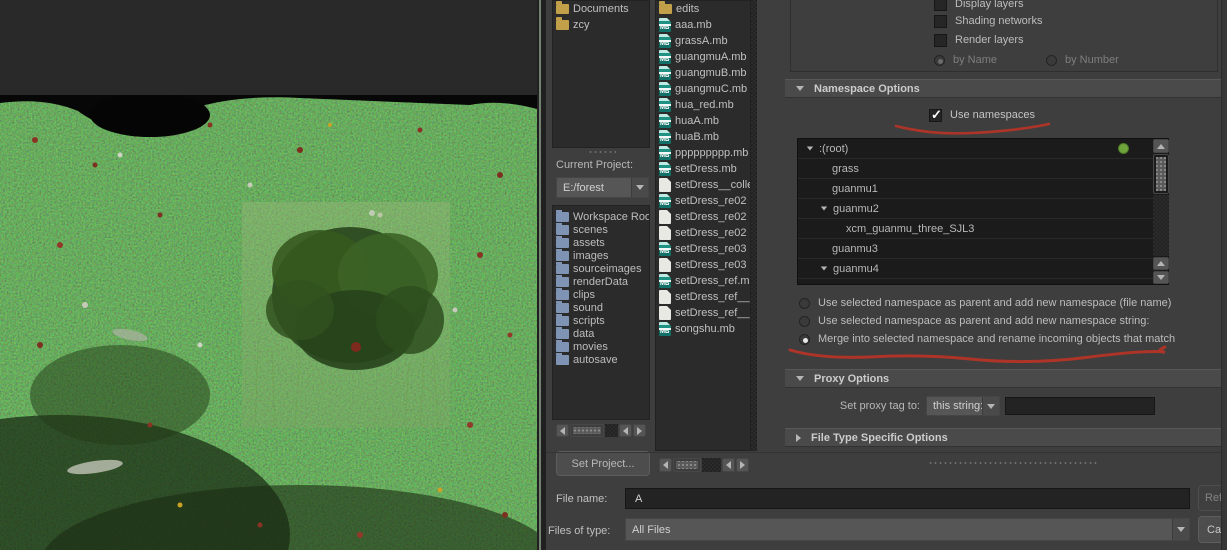 Image resolution: width=1227 pixels, height=550 pixels. What do you see at coordinates (703, 105) in the screenshot?
I see `list-item-file: hua_red.mb` at bounding box center [703, 105].